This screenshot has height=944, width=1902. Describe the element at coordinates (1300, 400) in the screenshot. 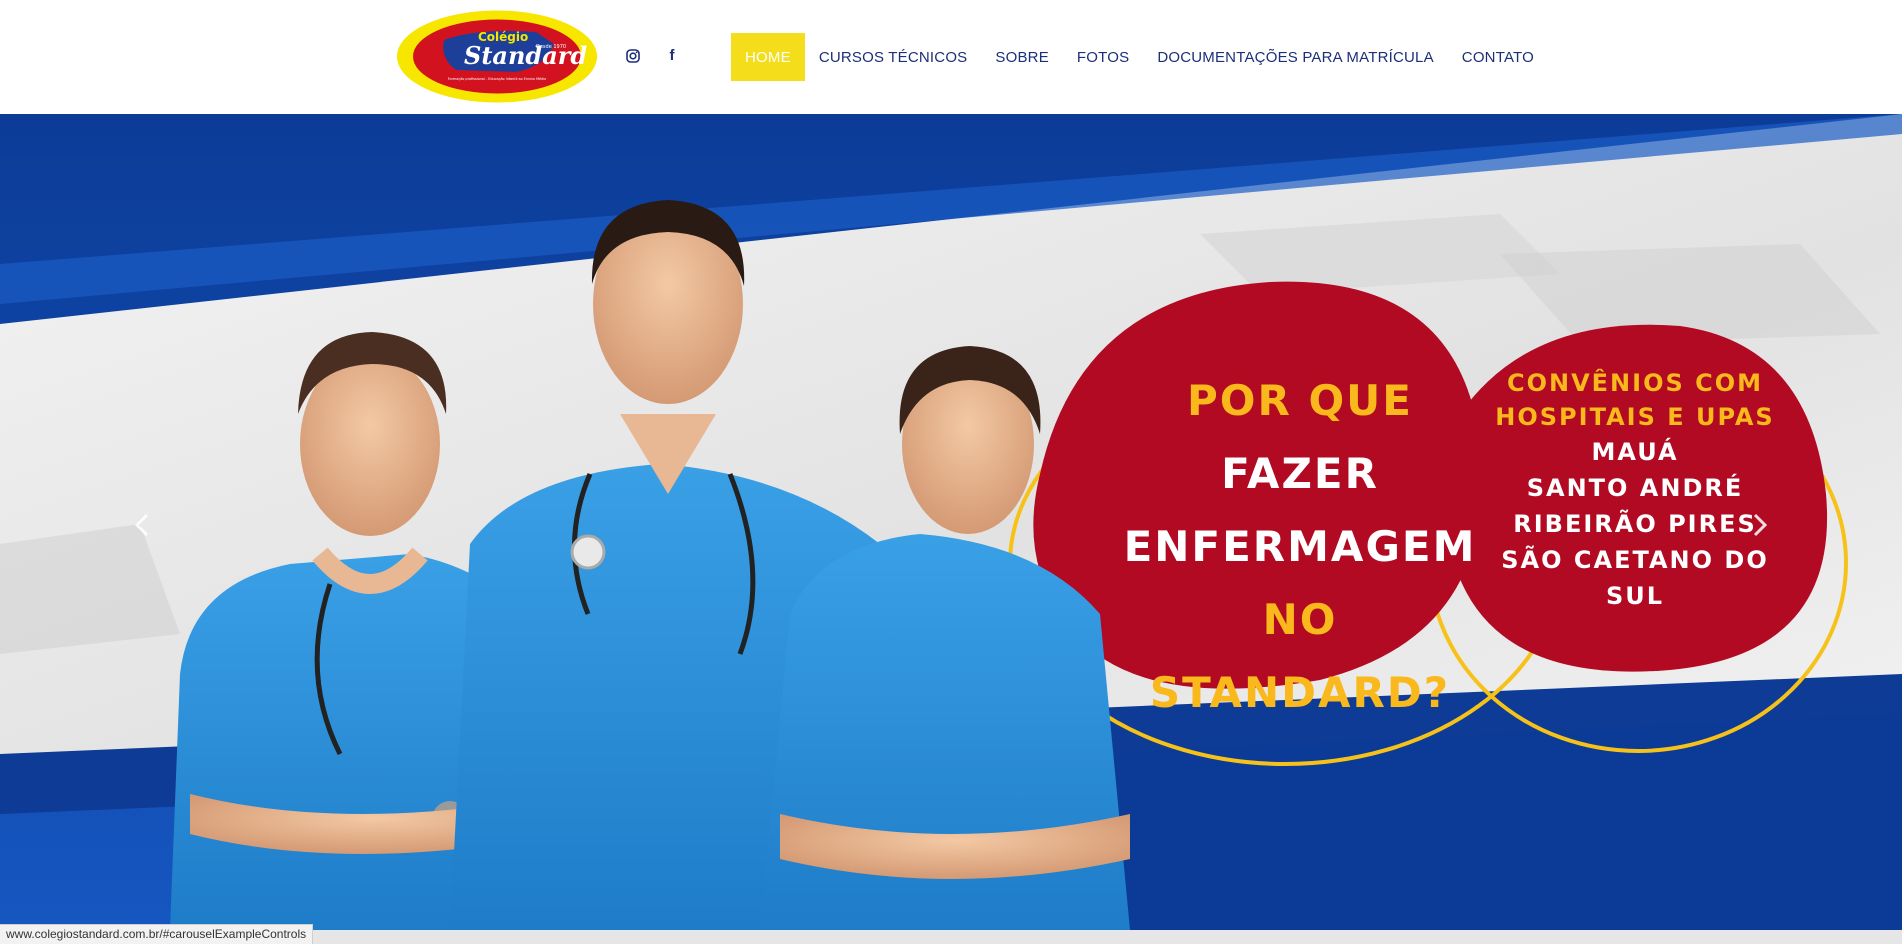

I see `headline-question: POR QUE` at that location.